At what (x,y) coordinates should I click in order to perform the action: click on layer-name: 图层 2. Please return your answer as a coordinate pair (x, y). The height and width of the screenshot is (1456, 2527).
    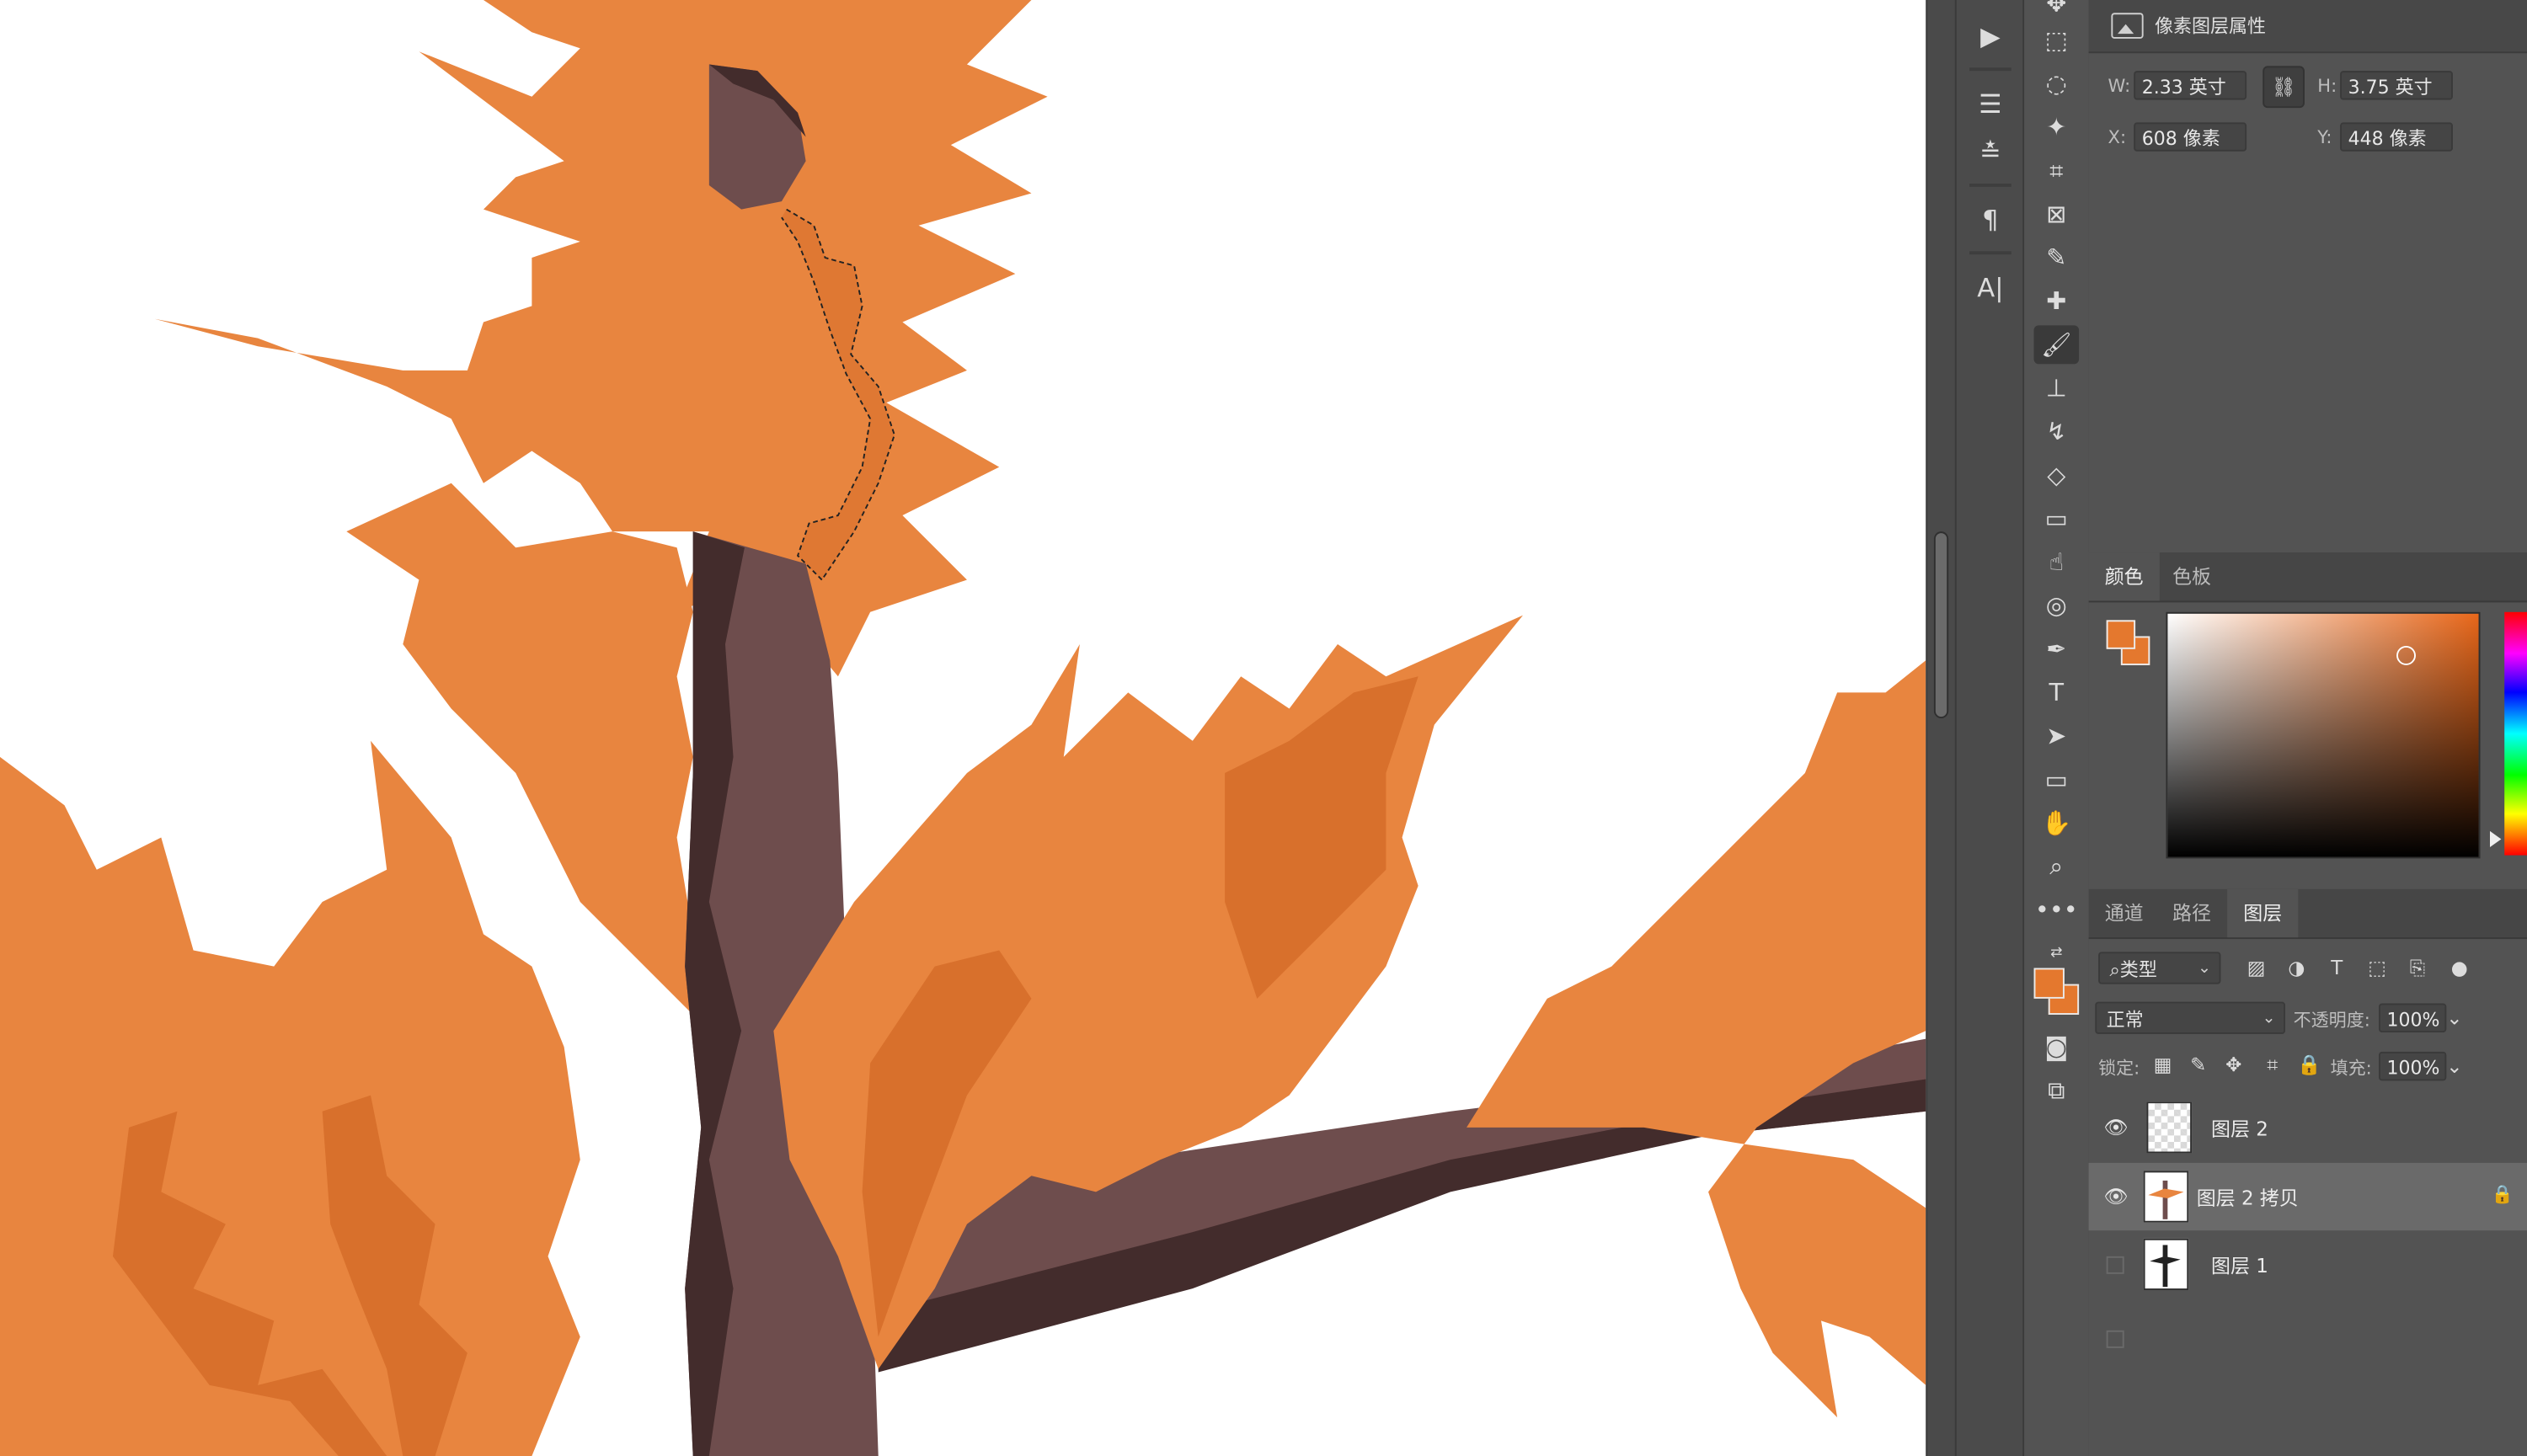
    Looking at the image, I should click on (2239, 1129).